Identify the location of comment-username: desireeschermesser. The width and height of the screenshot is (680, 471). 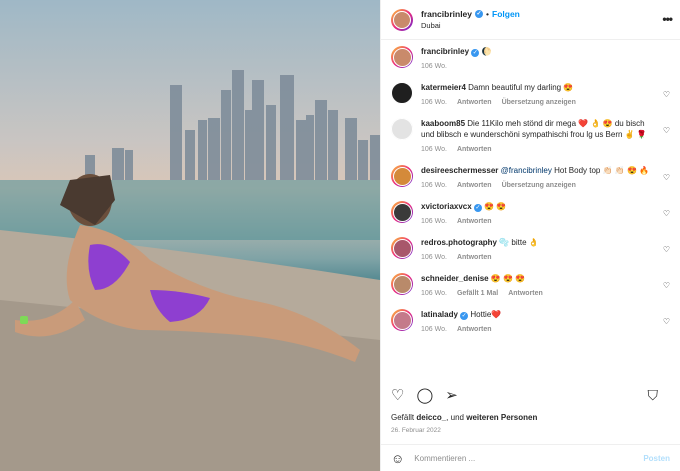
(459, 170).